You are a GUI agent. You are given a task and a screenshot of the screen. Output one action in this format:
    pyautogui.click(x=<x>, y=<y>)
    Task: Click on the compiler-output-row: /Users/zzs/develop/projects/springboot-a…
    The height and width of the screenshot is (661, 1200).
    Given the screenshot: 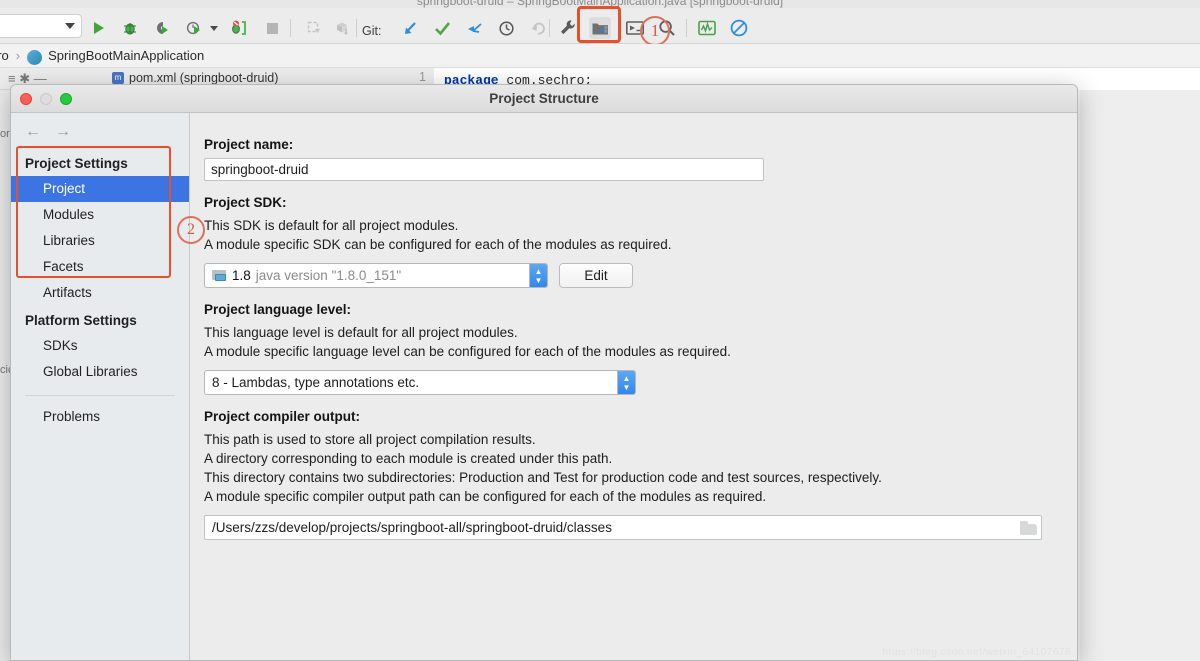 What is the action you would take?
    pyautogui.click(x=640, y=527)
    